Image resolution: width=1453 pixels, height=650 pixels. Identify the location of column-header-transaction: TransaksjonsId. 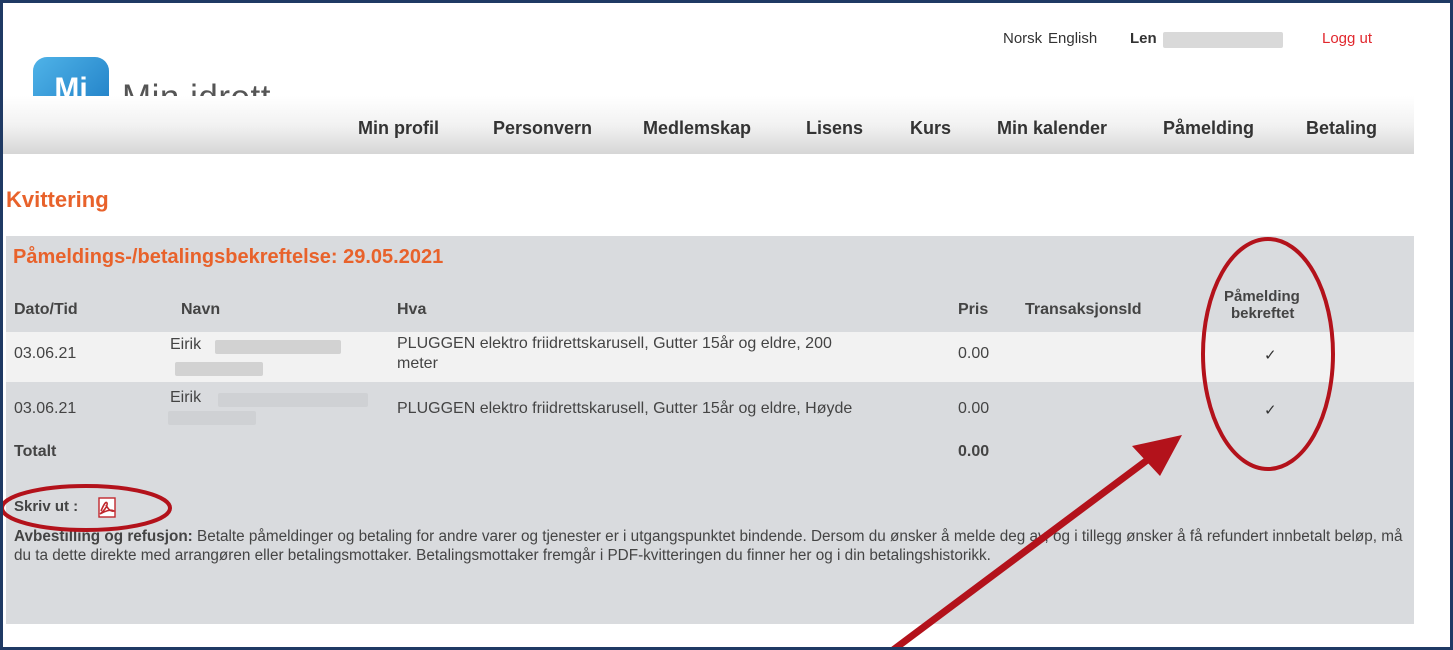
(1083, 309).